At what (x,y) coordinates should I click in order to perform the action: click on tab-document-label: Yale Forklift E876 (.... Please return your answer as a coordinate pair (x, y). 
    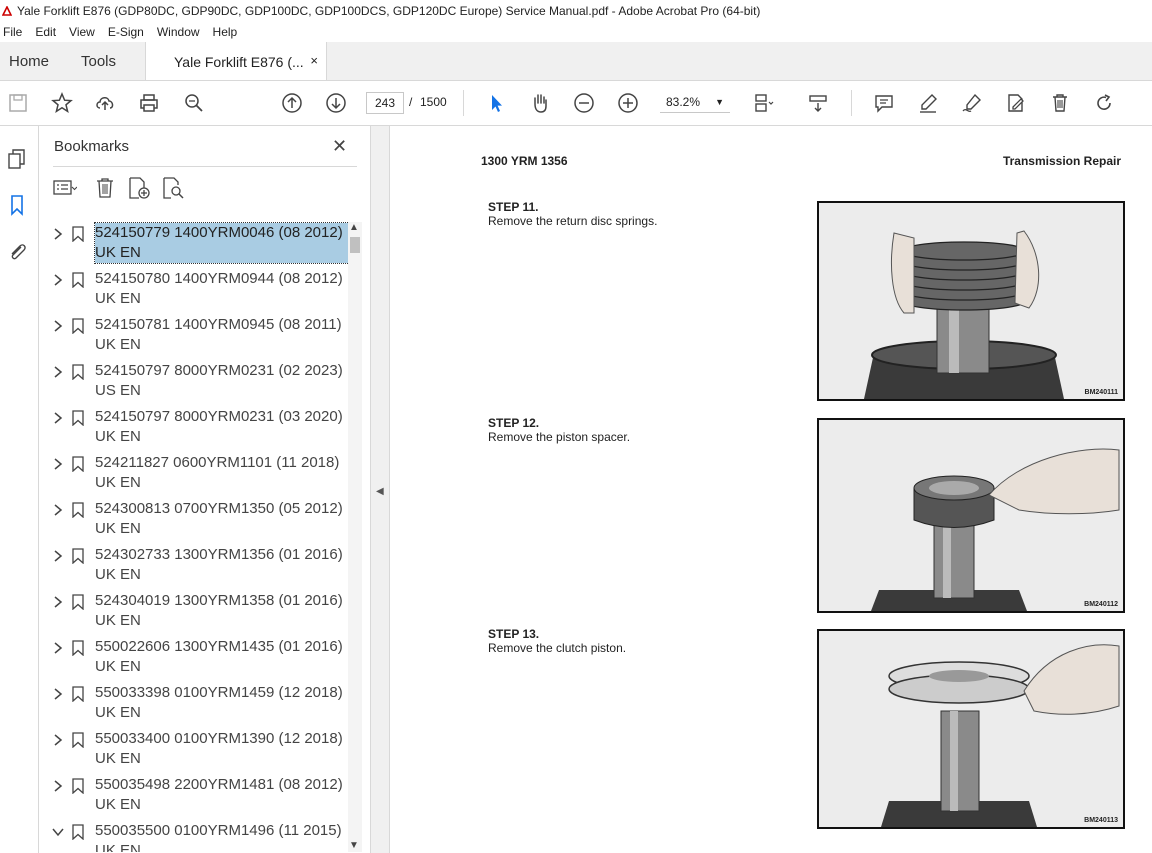
    Looking at the image, I should click on (239, 62).